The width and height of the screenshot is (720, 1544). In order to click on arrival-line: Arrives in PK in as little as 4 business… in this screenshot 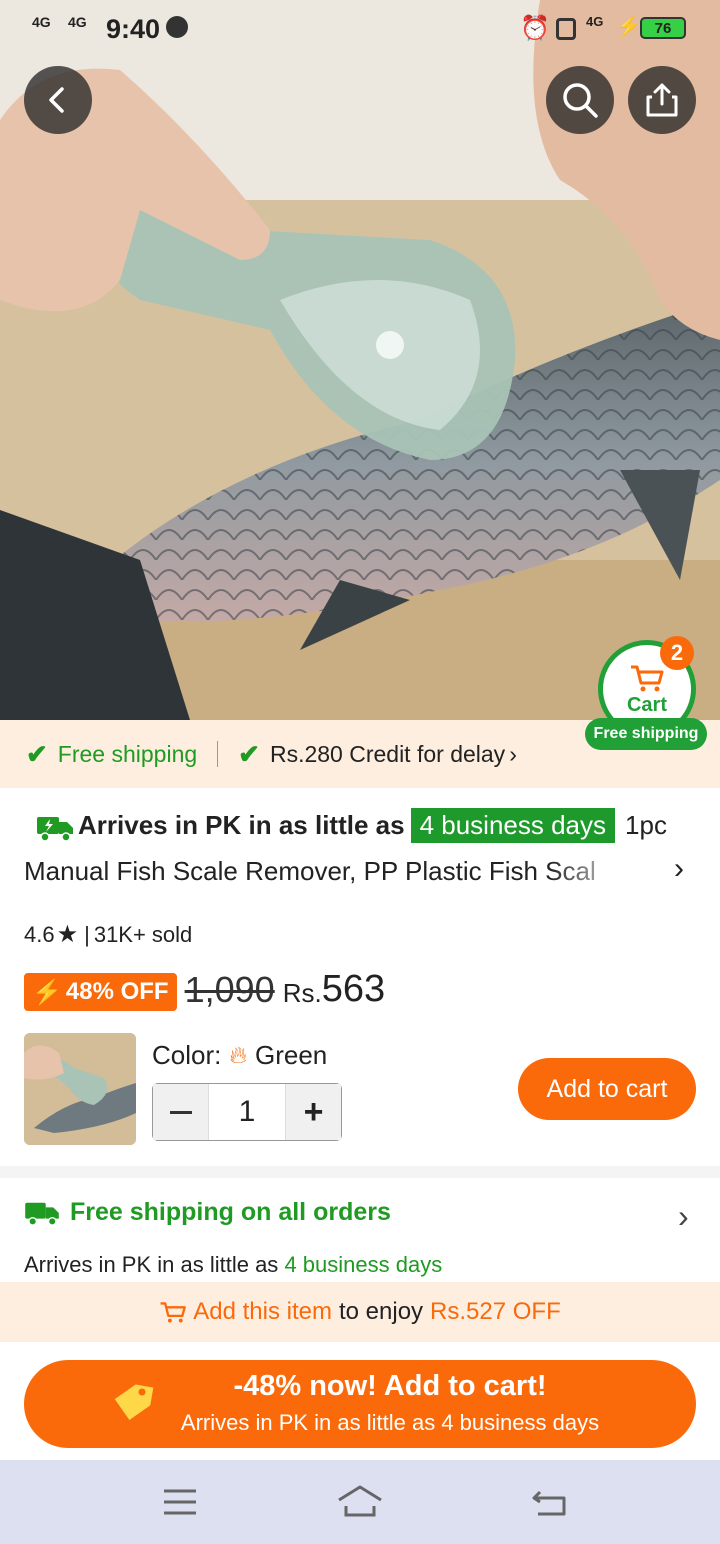, I will do `click(372, 825)`.